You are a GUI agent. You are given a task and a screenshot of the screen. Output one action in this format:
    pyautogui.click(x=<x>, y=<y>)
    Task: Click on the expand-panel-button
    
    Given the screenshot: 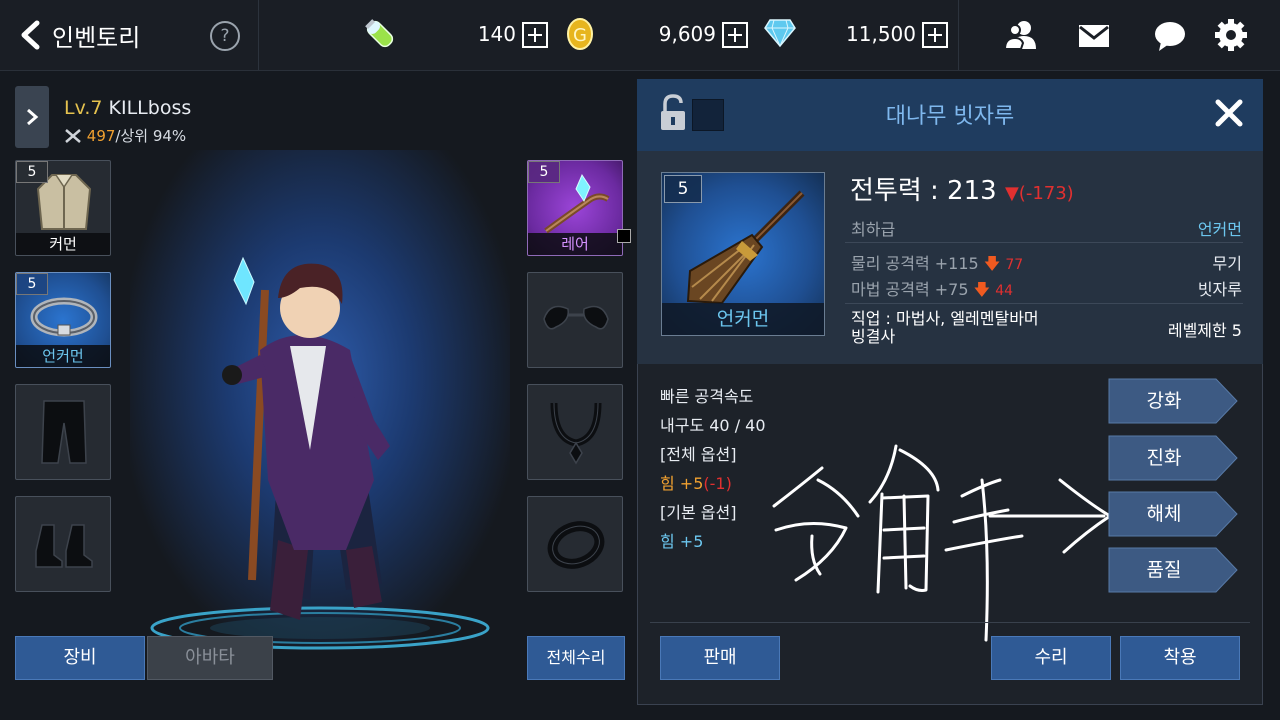 What is the action you would take?
    pyautogui.click(x=32, y=117)
    